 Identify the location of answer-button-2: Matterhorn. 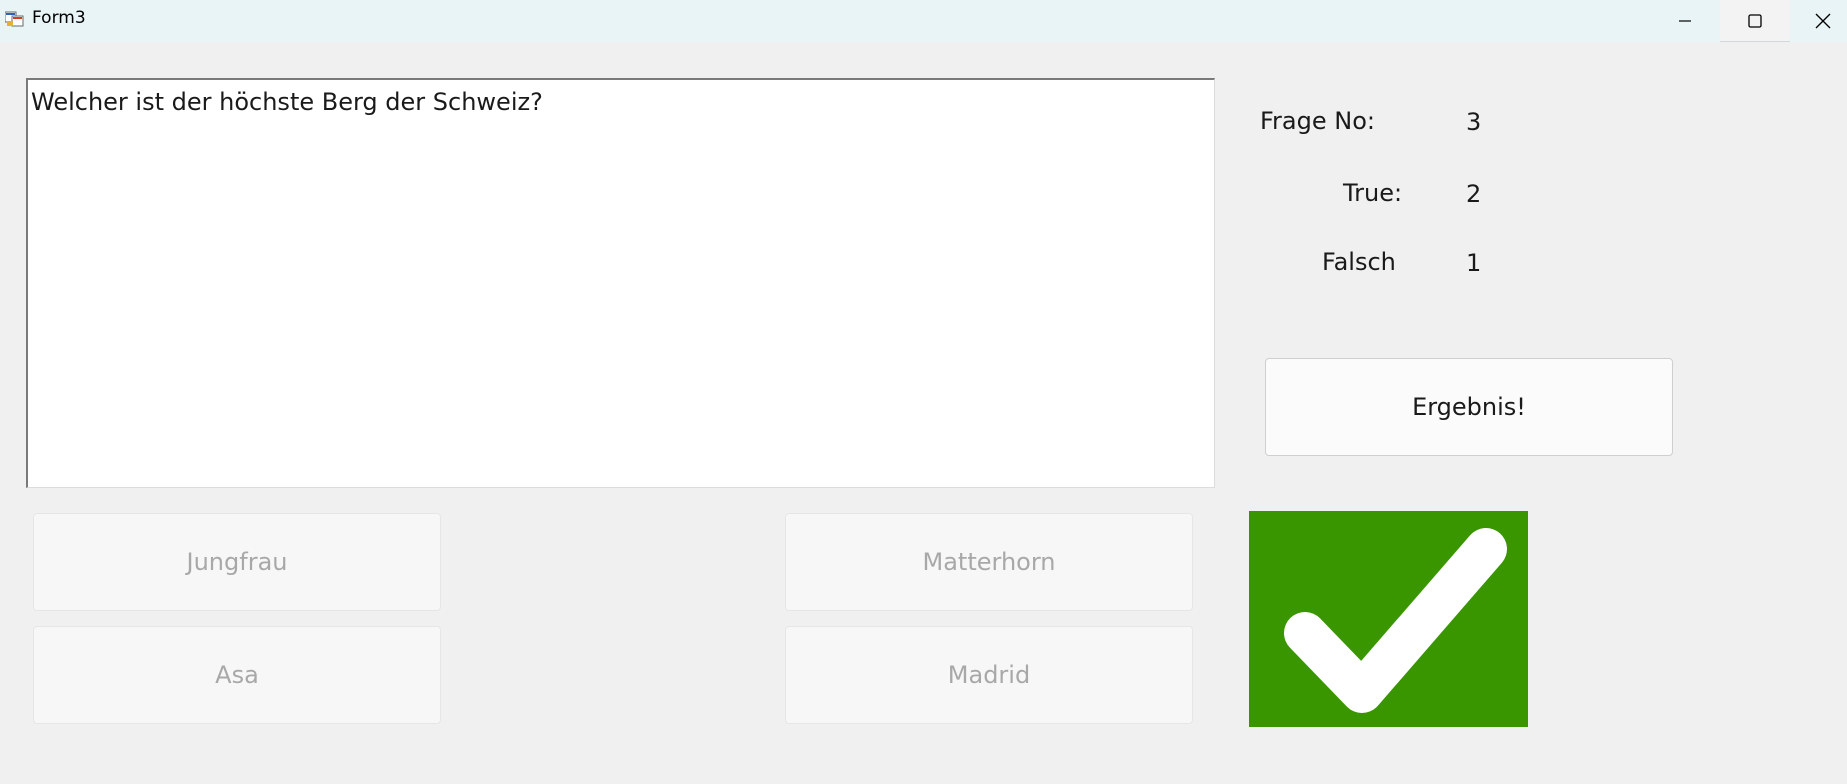
(989, 562).